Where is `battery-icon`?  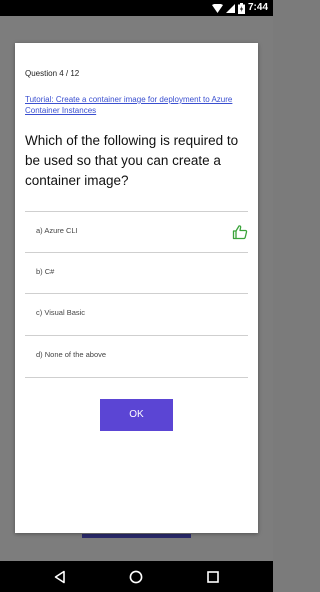
battery-icon is located at coordinates (241, 8).